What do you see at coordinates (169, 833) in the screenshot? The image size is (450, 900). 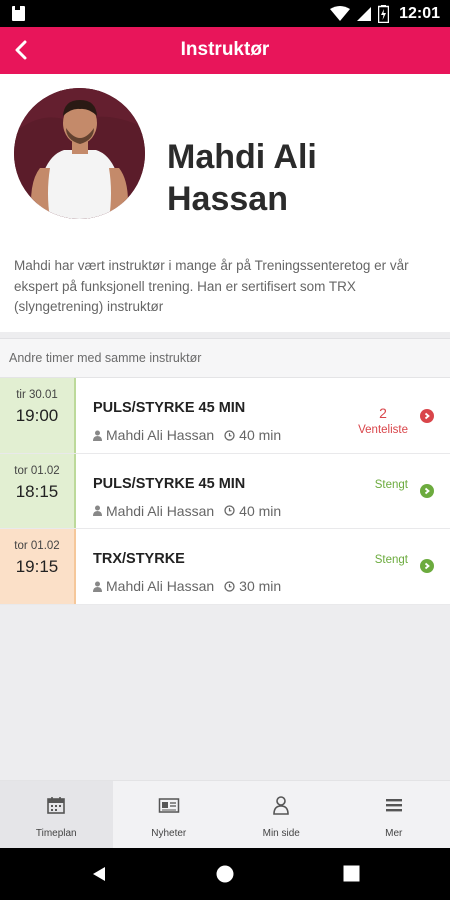 I see `tab-label: Nyheter` at bounding box center [169, 833].